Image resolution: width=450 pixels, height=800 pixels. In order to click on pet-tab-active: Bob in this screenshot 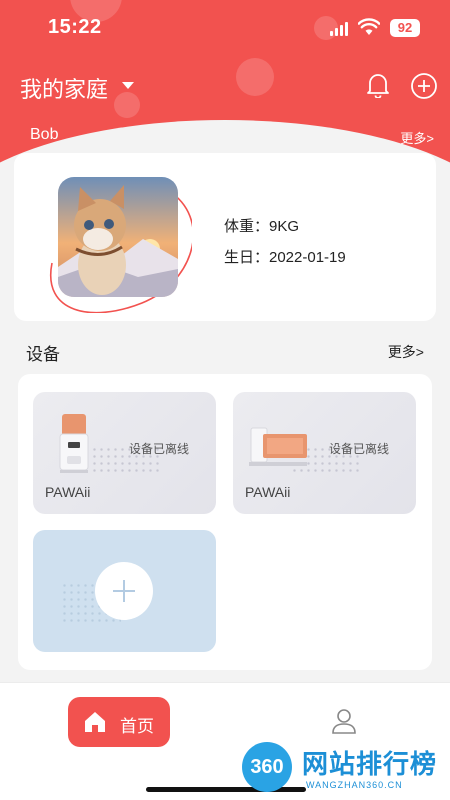, I will do `click(44, 135)`.